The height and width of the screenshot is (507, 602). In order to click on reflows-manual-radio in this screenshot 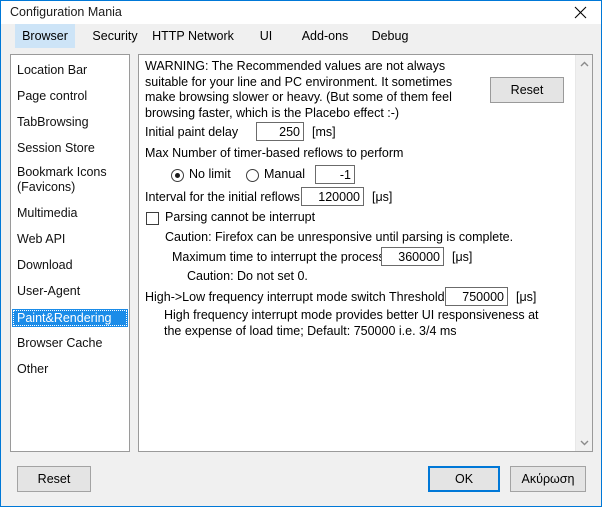, I will do `click(252, 175)`.